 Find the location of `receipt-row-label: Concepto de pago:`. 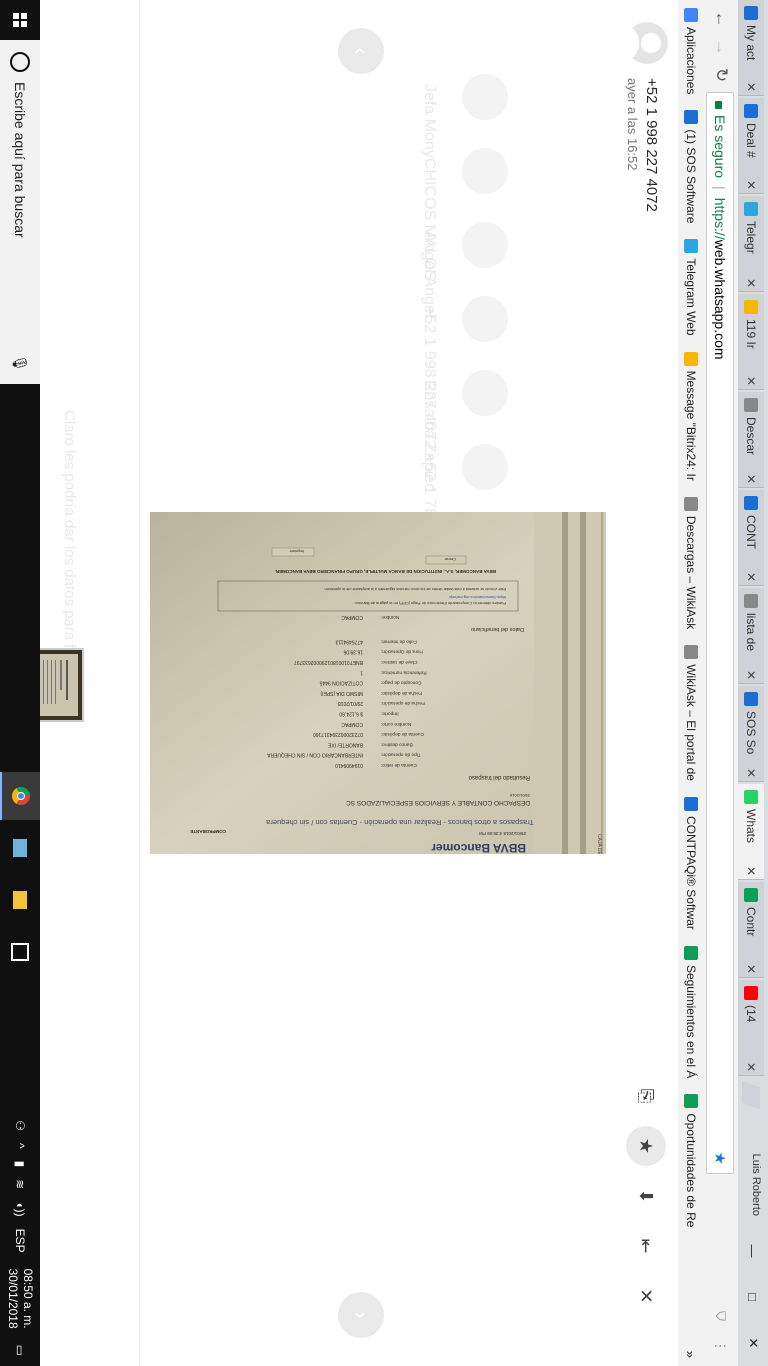

receipt-row-label: Concepto de pago: is located at coordinates (401, 683).